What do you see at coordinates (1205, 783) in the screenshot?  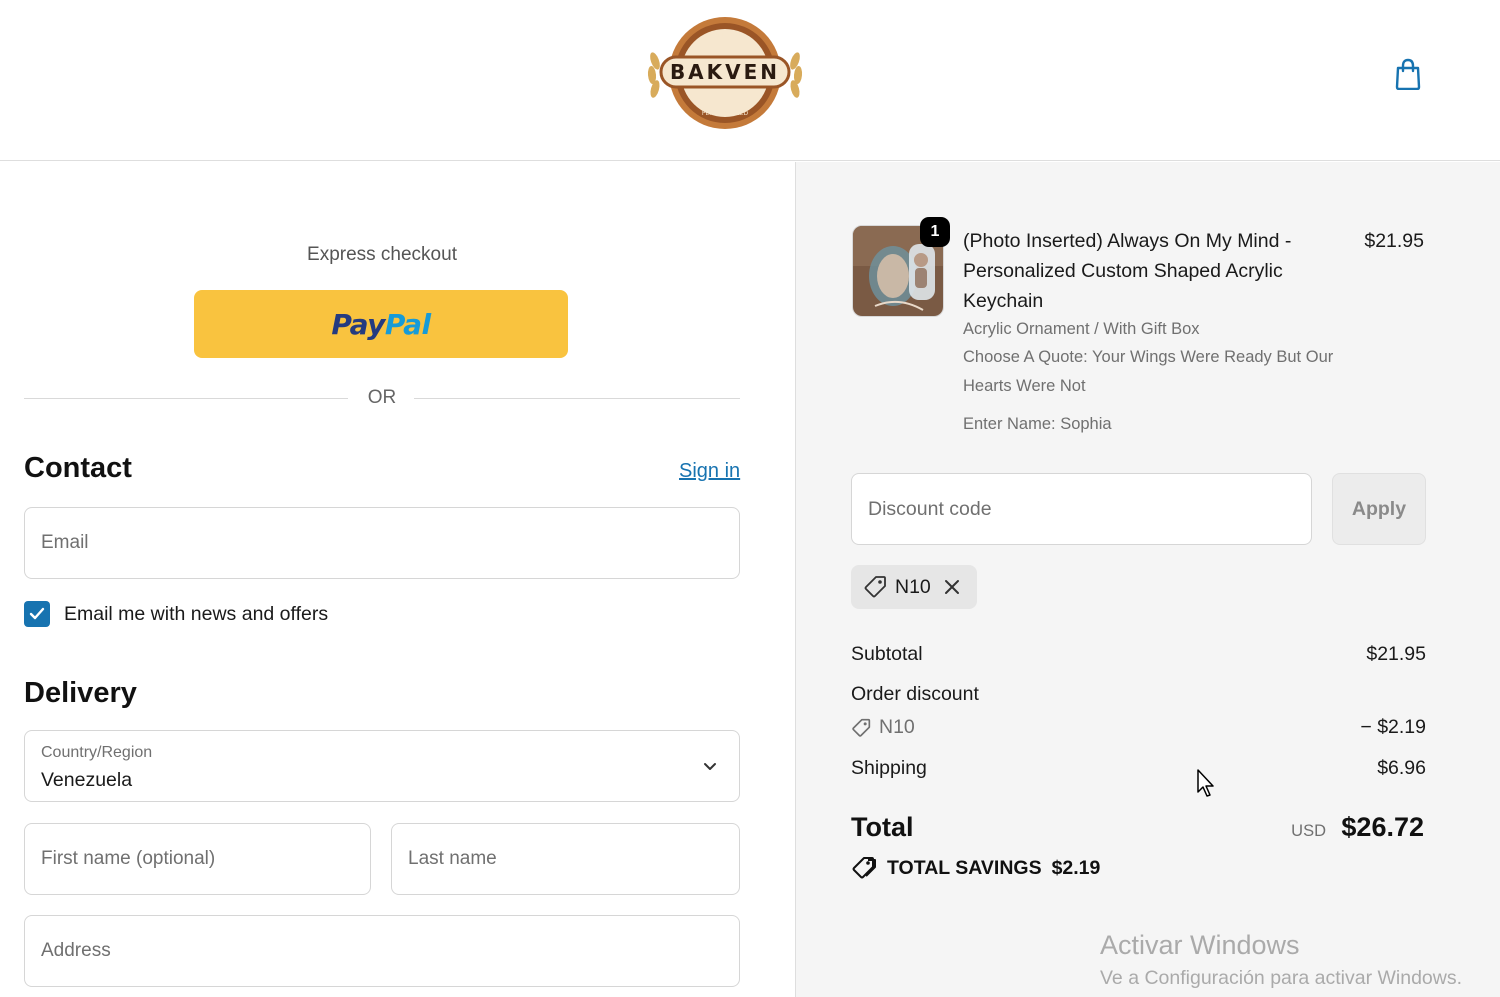 I see `mouse-cursor-icon` at bounding box center [1205, 783].